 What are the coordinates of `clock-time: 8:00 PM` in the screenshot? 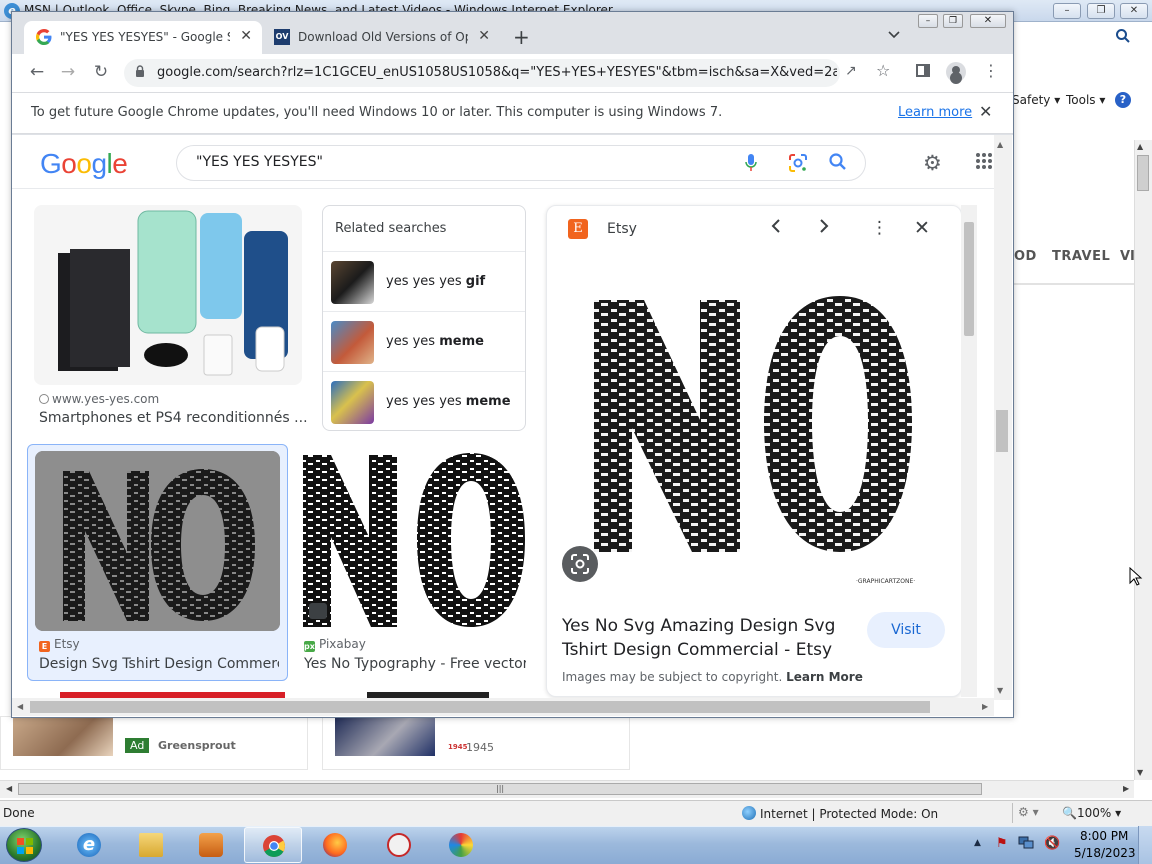 It's located at (1104, 836).